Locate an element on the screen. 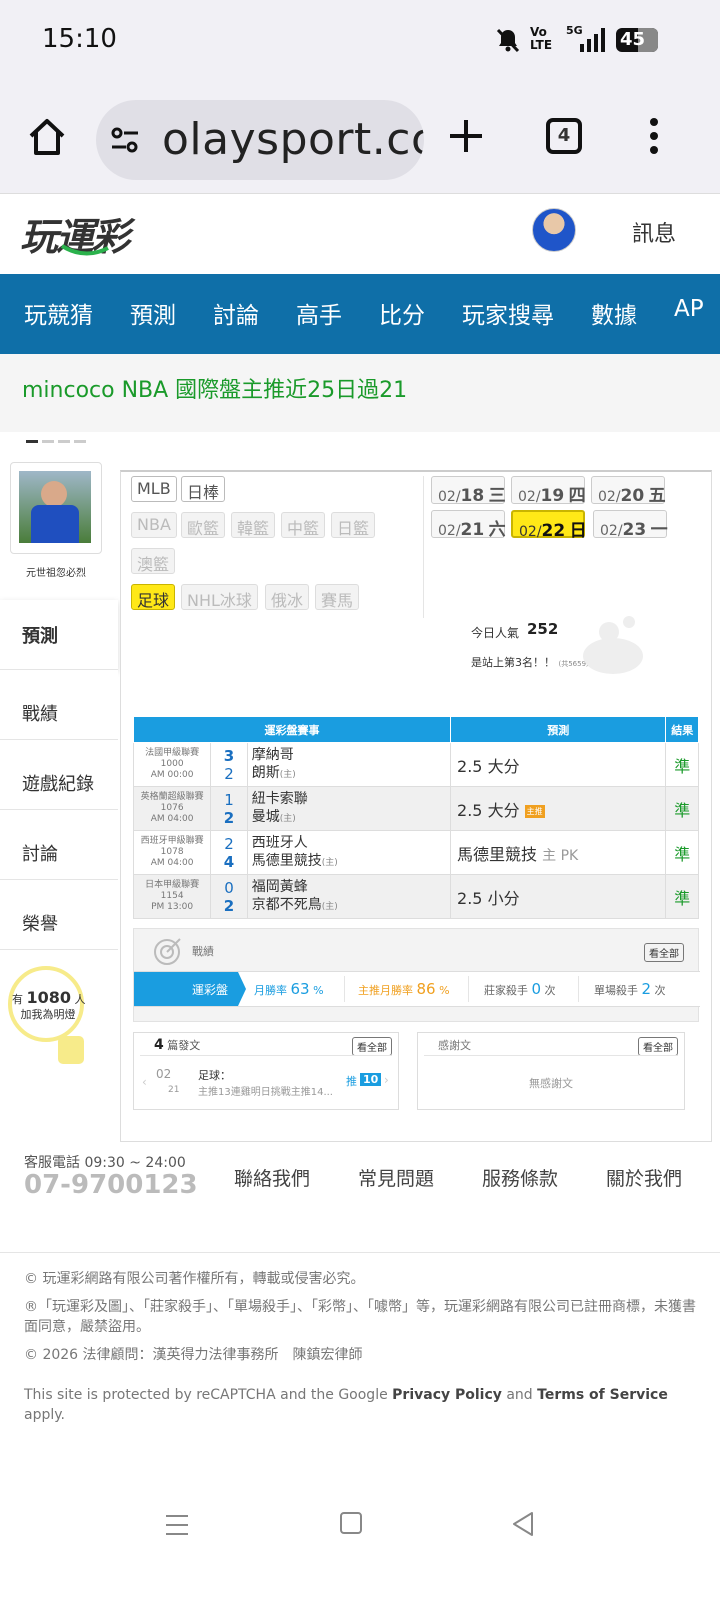 The width and height of the screenshot is (720, 1604). user-avatar is located at coordinates (554, 230).